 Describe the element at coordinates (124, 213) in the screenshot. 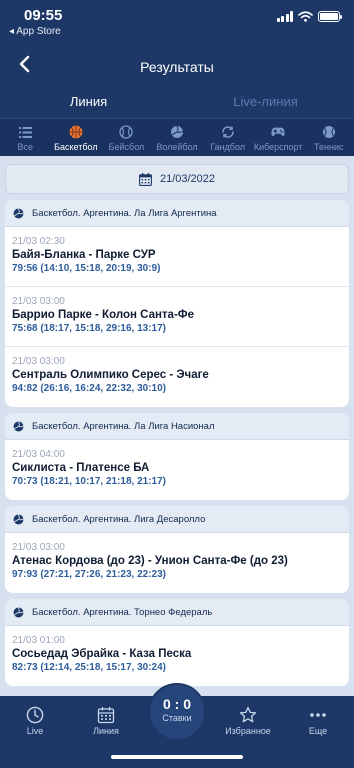

I see `league-title: Баскетбол. Аргентина. Ла Лига Аргентина` at that location.